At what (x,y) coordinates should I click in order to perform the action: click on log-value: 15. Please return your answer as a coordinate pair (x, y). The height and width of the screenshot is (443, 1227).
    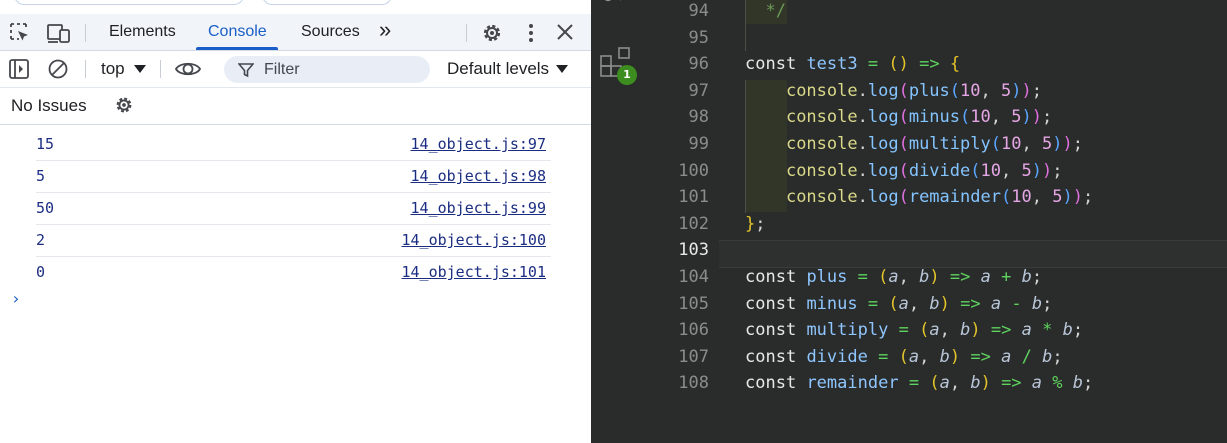
    Looking at the image, I should click on (45, 144).